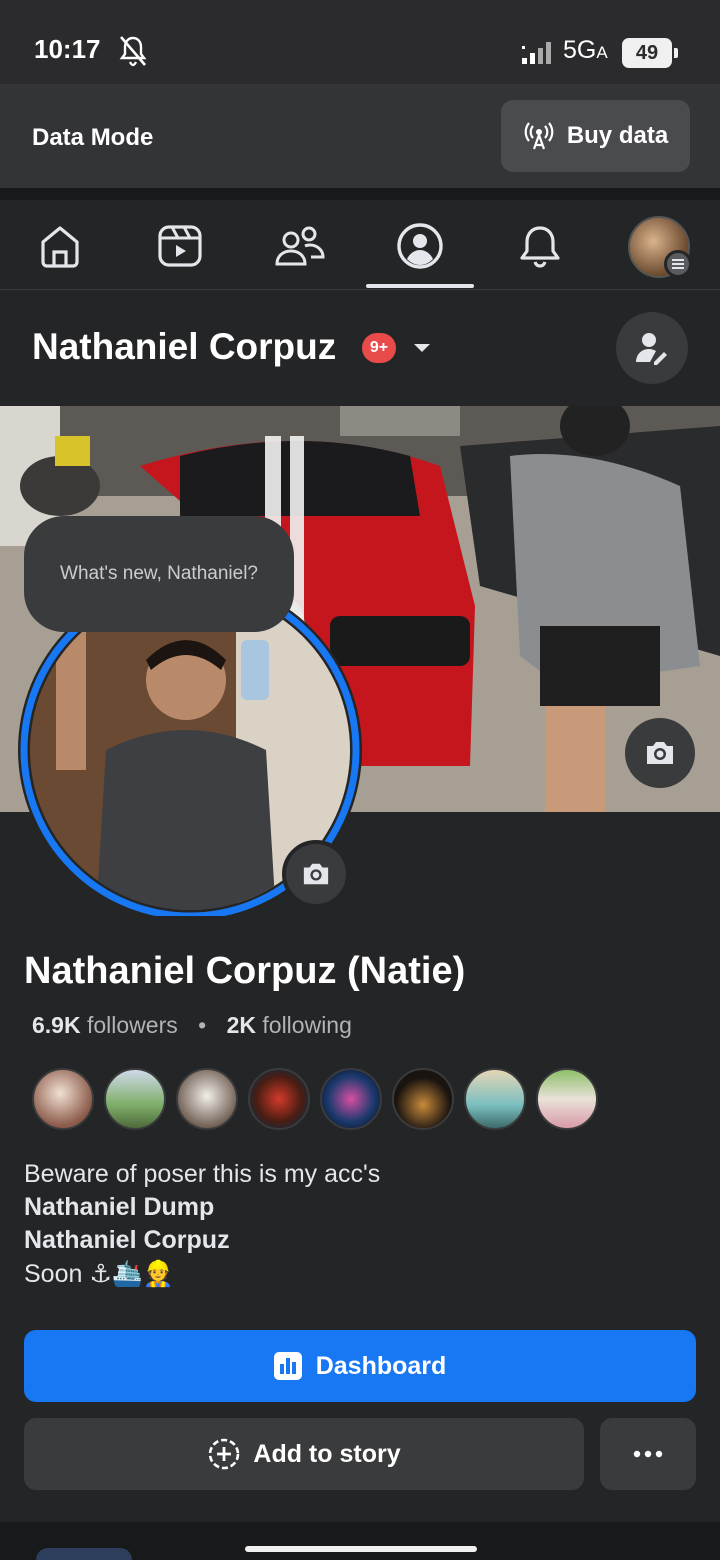 The width and height of the screenshot is (720, 1560). I want to click on bio-emoji: ⚓🛳️👷, so click(132, 1273).